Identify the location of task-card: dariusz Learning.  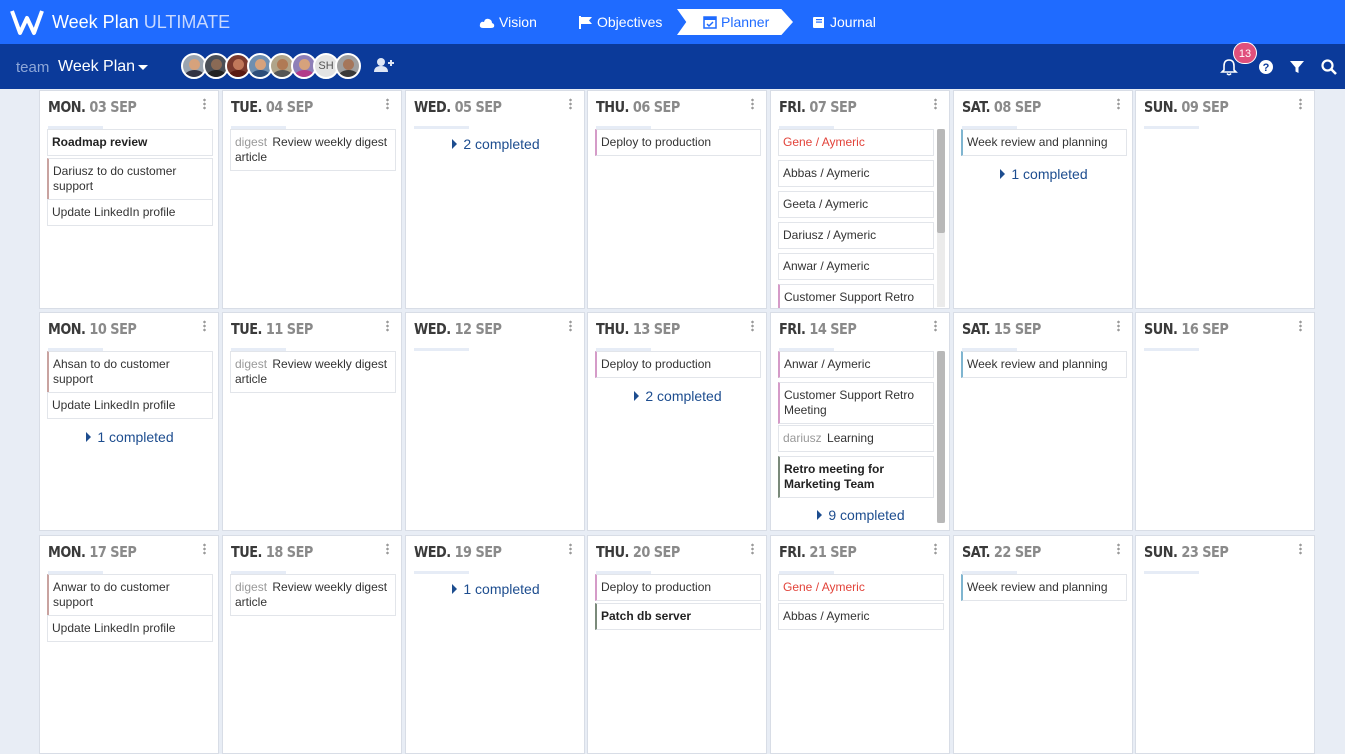
(856, 438).